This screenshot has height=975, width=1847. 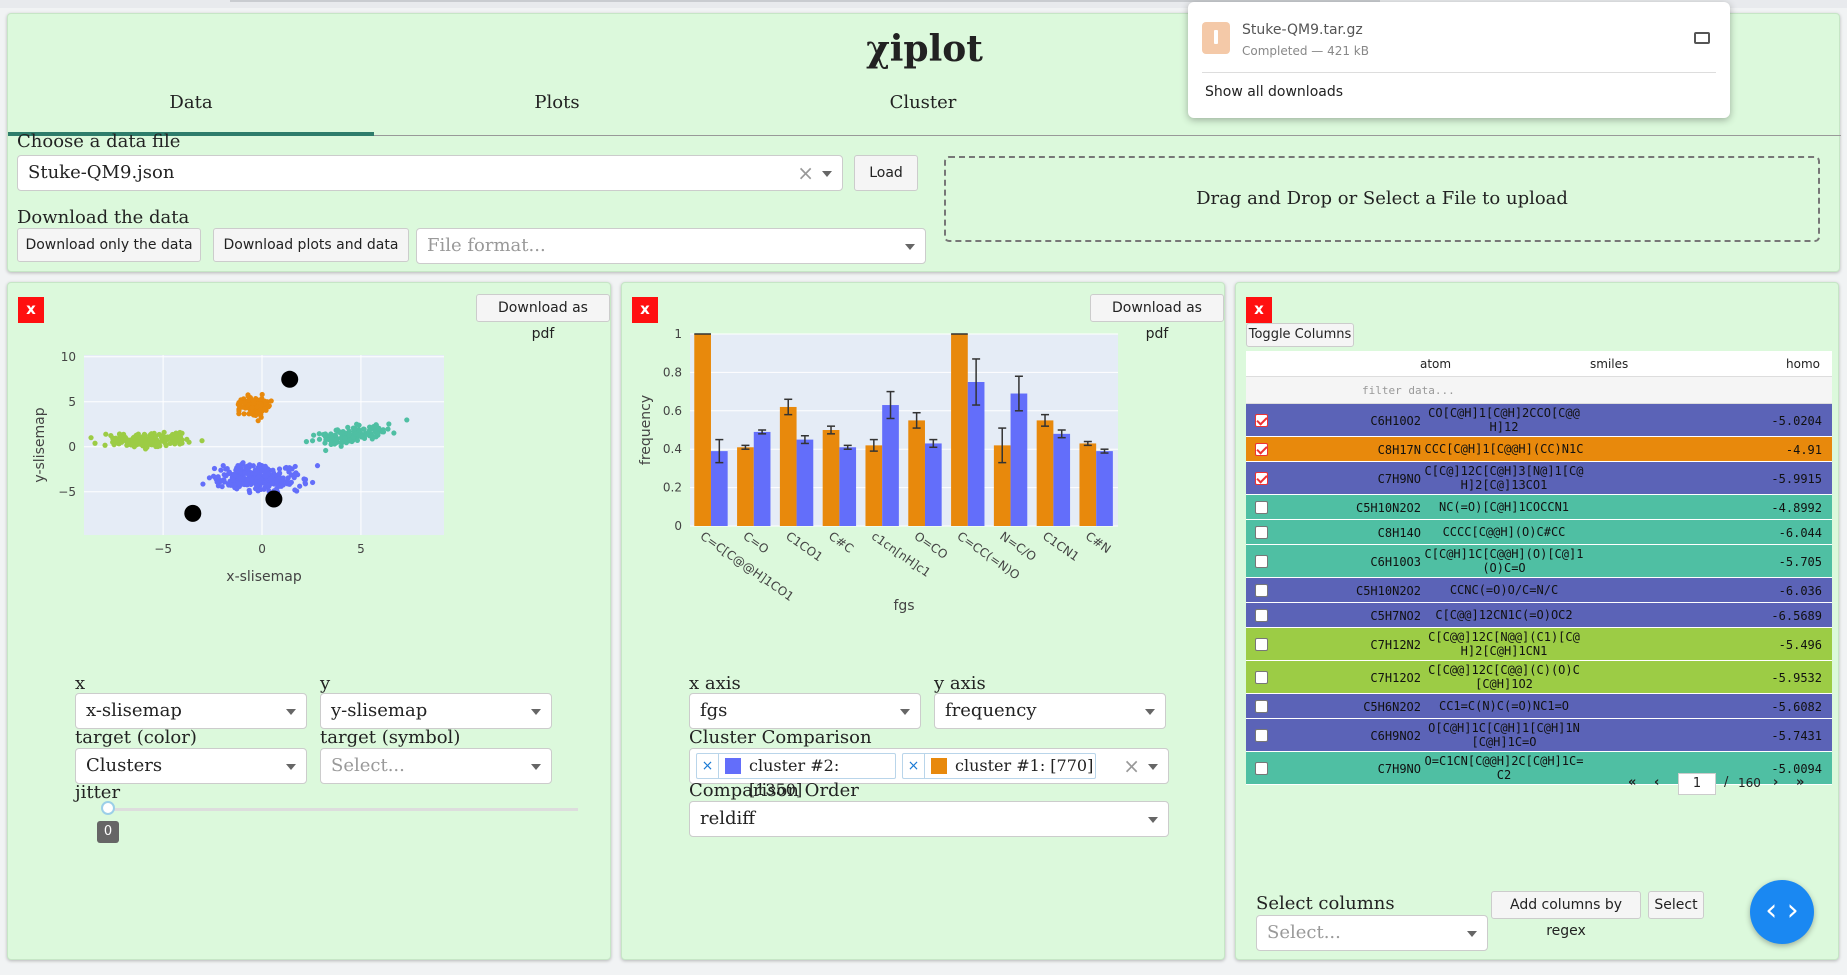 I want to click on table-row: C5H10N2O2 NC(=O)[C@H]1COCCN1 -4.8992, so click(x=1539, y=507).